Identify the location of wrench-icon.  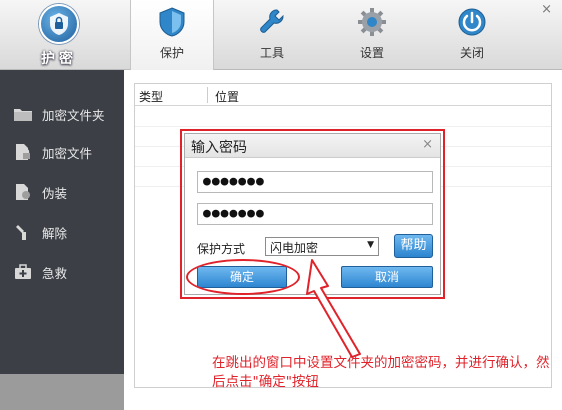
(272, 21).